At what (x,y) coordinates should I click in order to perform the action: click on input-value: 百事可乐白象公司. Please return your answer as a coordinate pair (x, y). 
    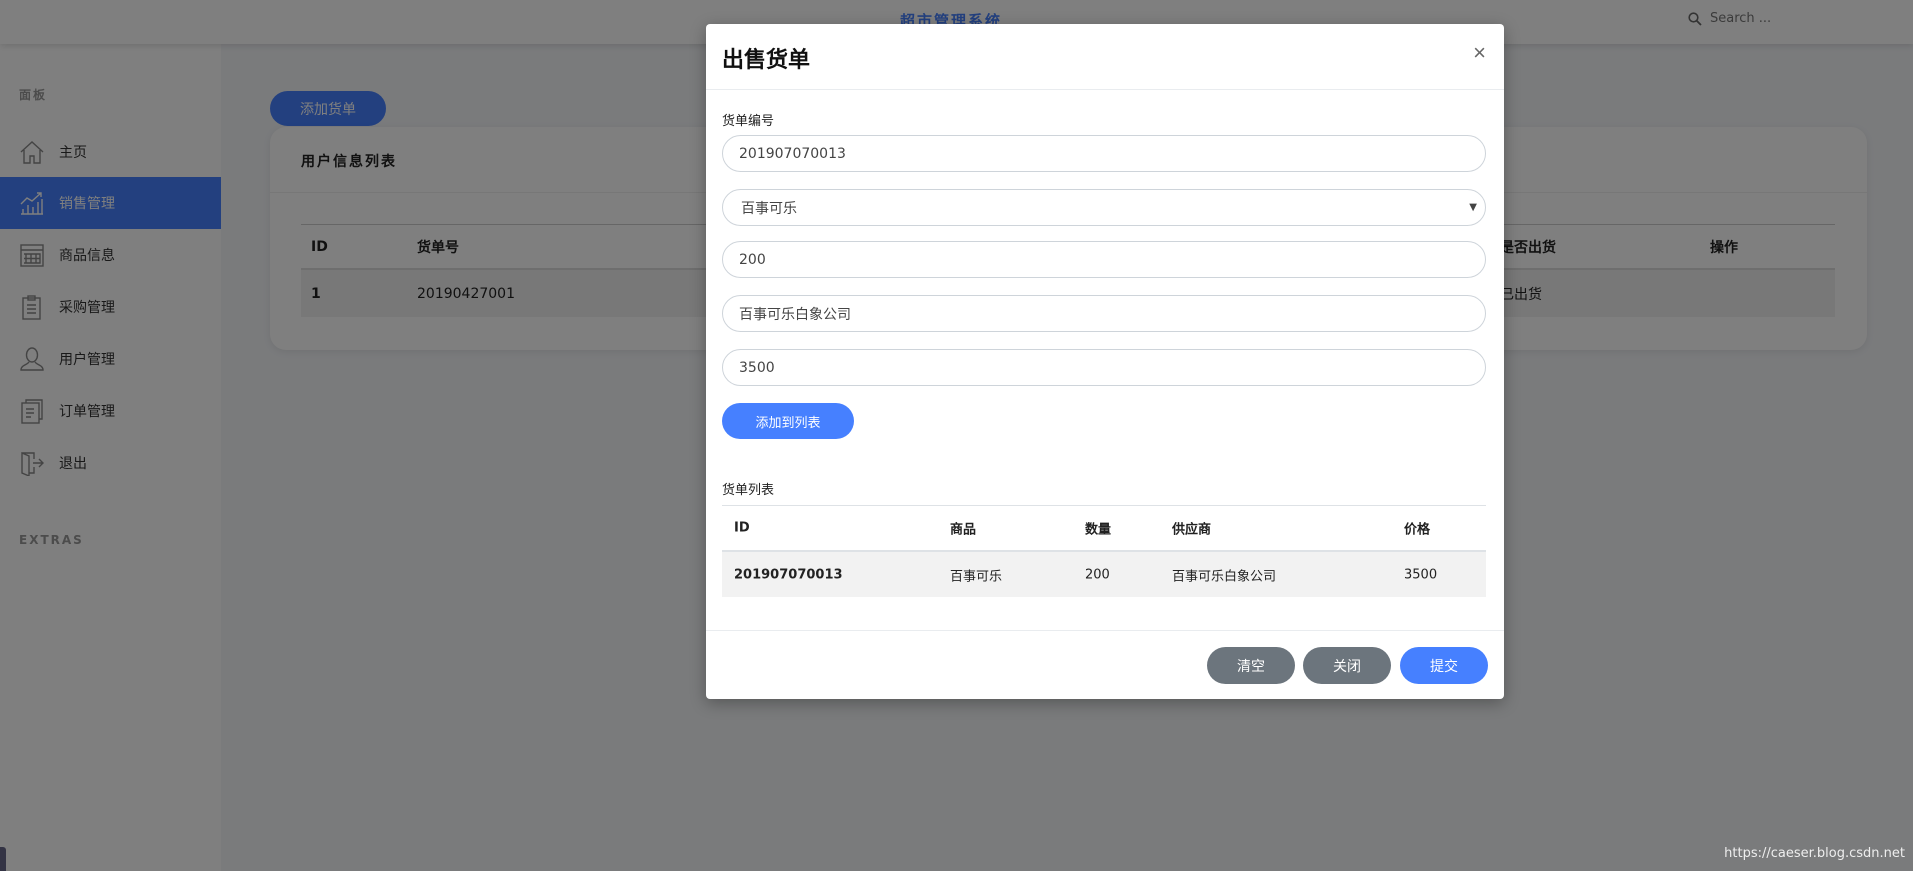
    Looking at the image, I should click on (795, 314).